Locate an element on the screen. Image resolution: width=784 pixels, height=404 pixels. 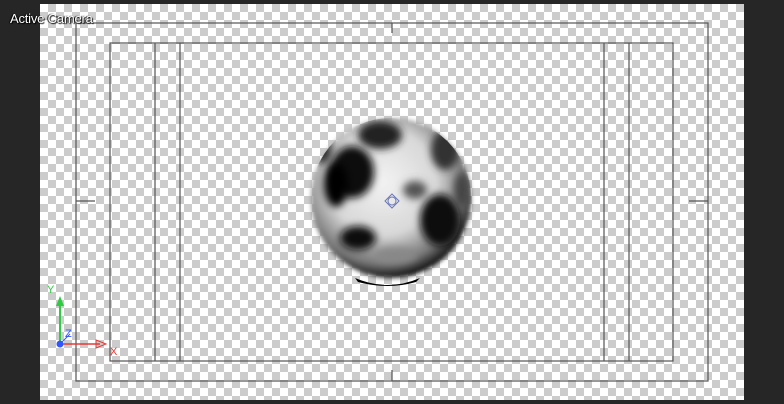
sphere-object is located at coordinates (391, 202).